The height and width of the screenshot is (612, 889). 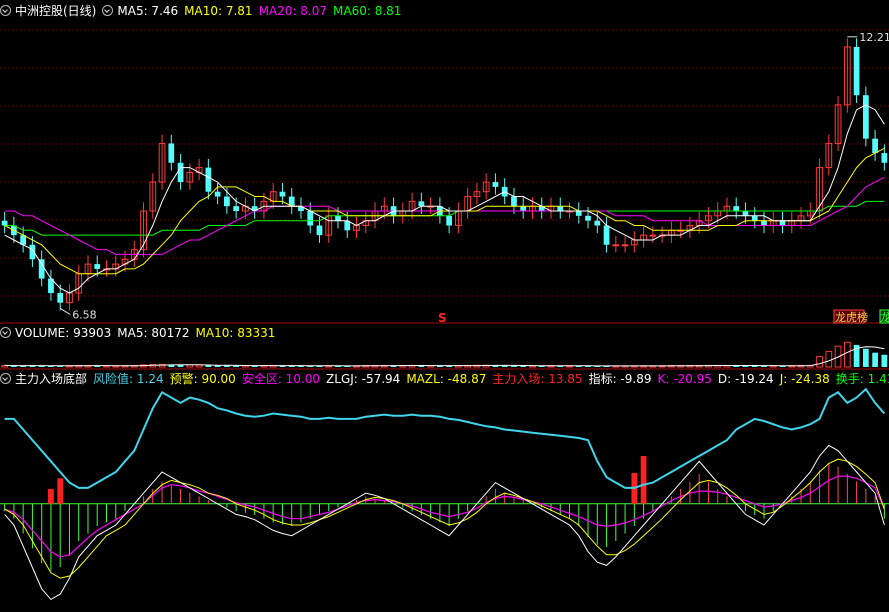 I want to click on risk-value: 风险值: 1.24, so click(x=128, y=379).